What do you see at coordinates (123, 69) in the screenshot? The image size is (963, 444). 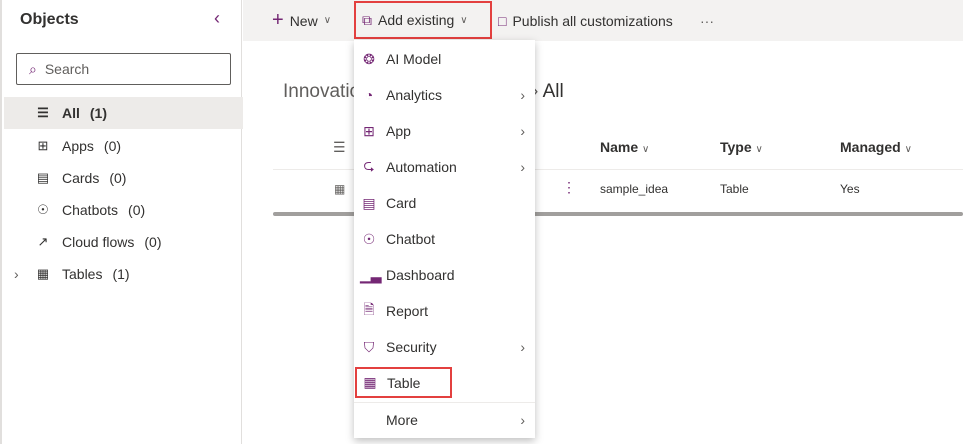 I see `search-input: ⌕ Search` at bounding box center [123, 69].